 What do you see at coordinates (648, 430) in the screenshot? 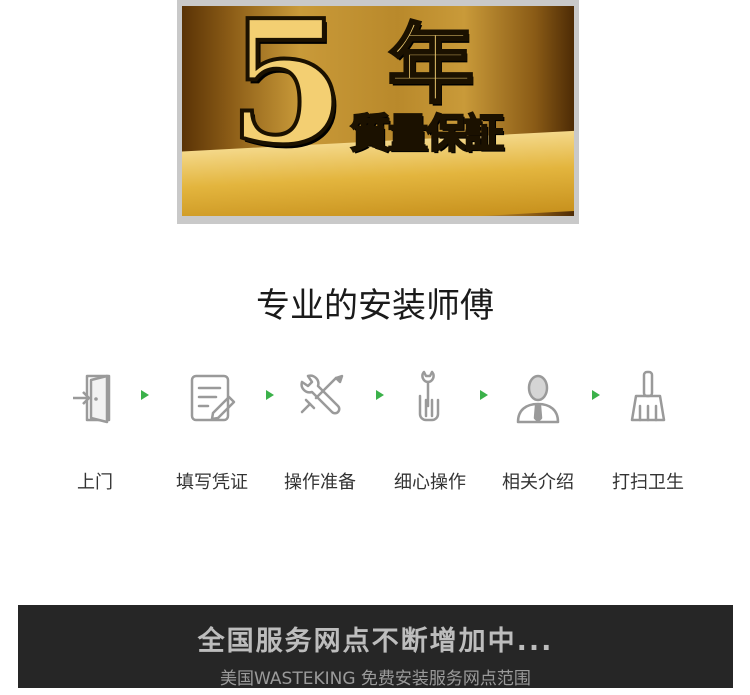
I see `step-clean: 打扫卫生` at bounding box center [648, 430].